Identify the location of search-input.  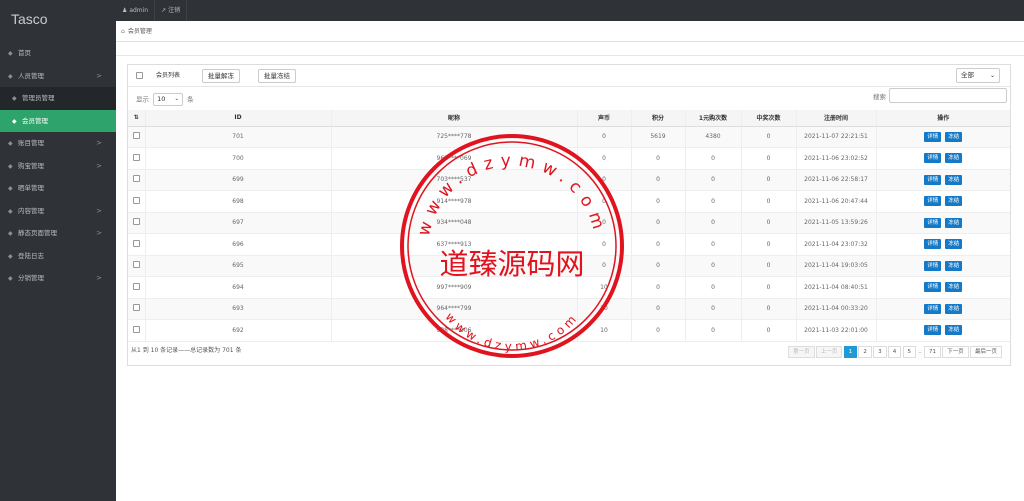
(948, 95).